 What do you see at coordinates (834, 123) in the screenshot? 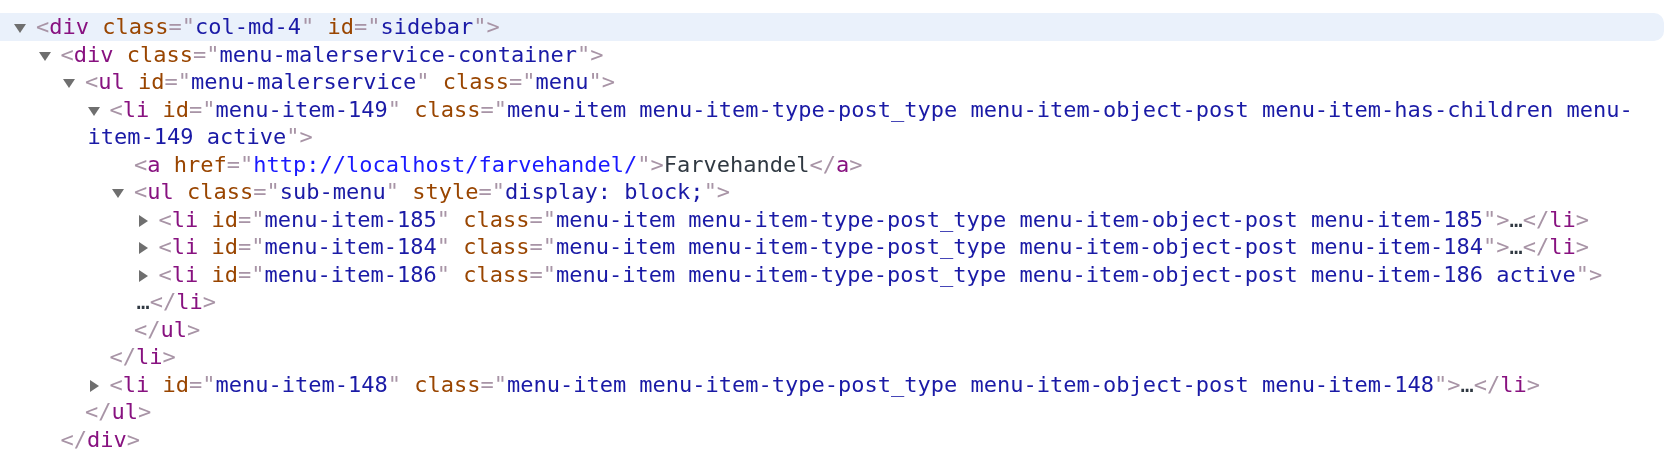
I see `dom-node-row: <li id="menu-item-149" class="menu-item menu-item-type-post_type menu-item-object-post menu-item-has-children menu- item-149 active">` at bounding box center [834, 123].